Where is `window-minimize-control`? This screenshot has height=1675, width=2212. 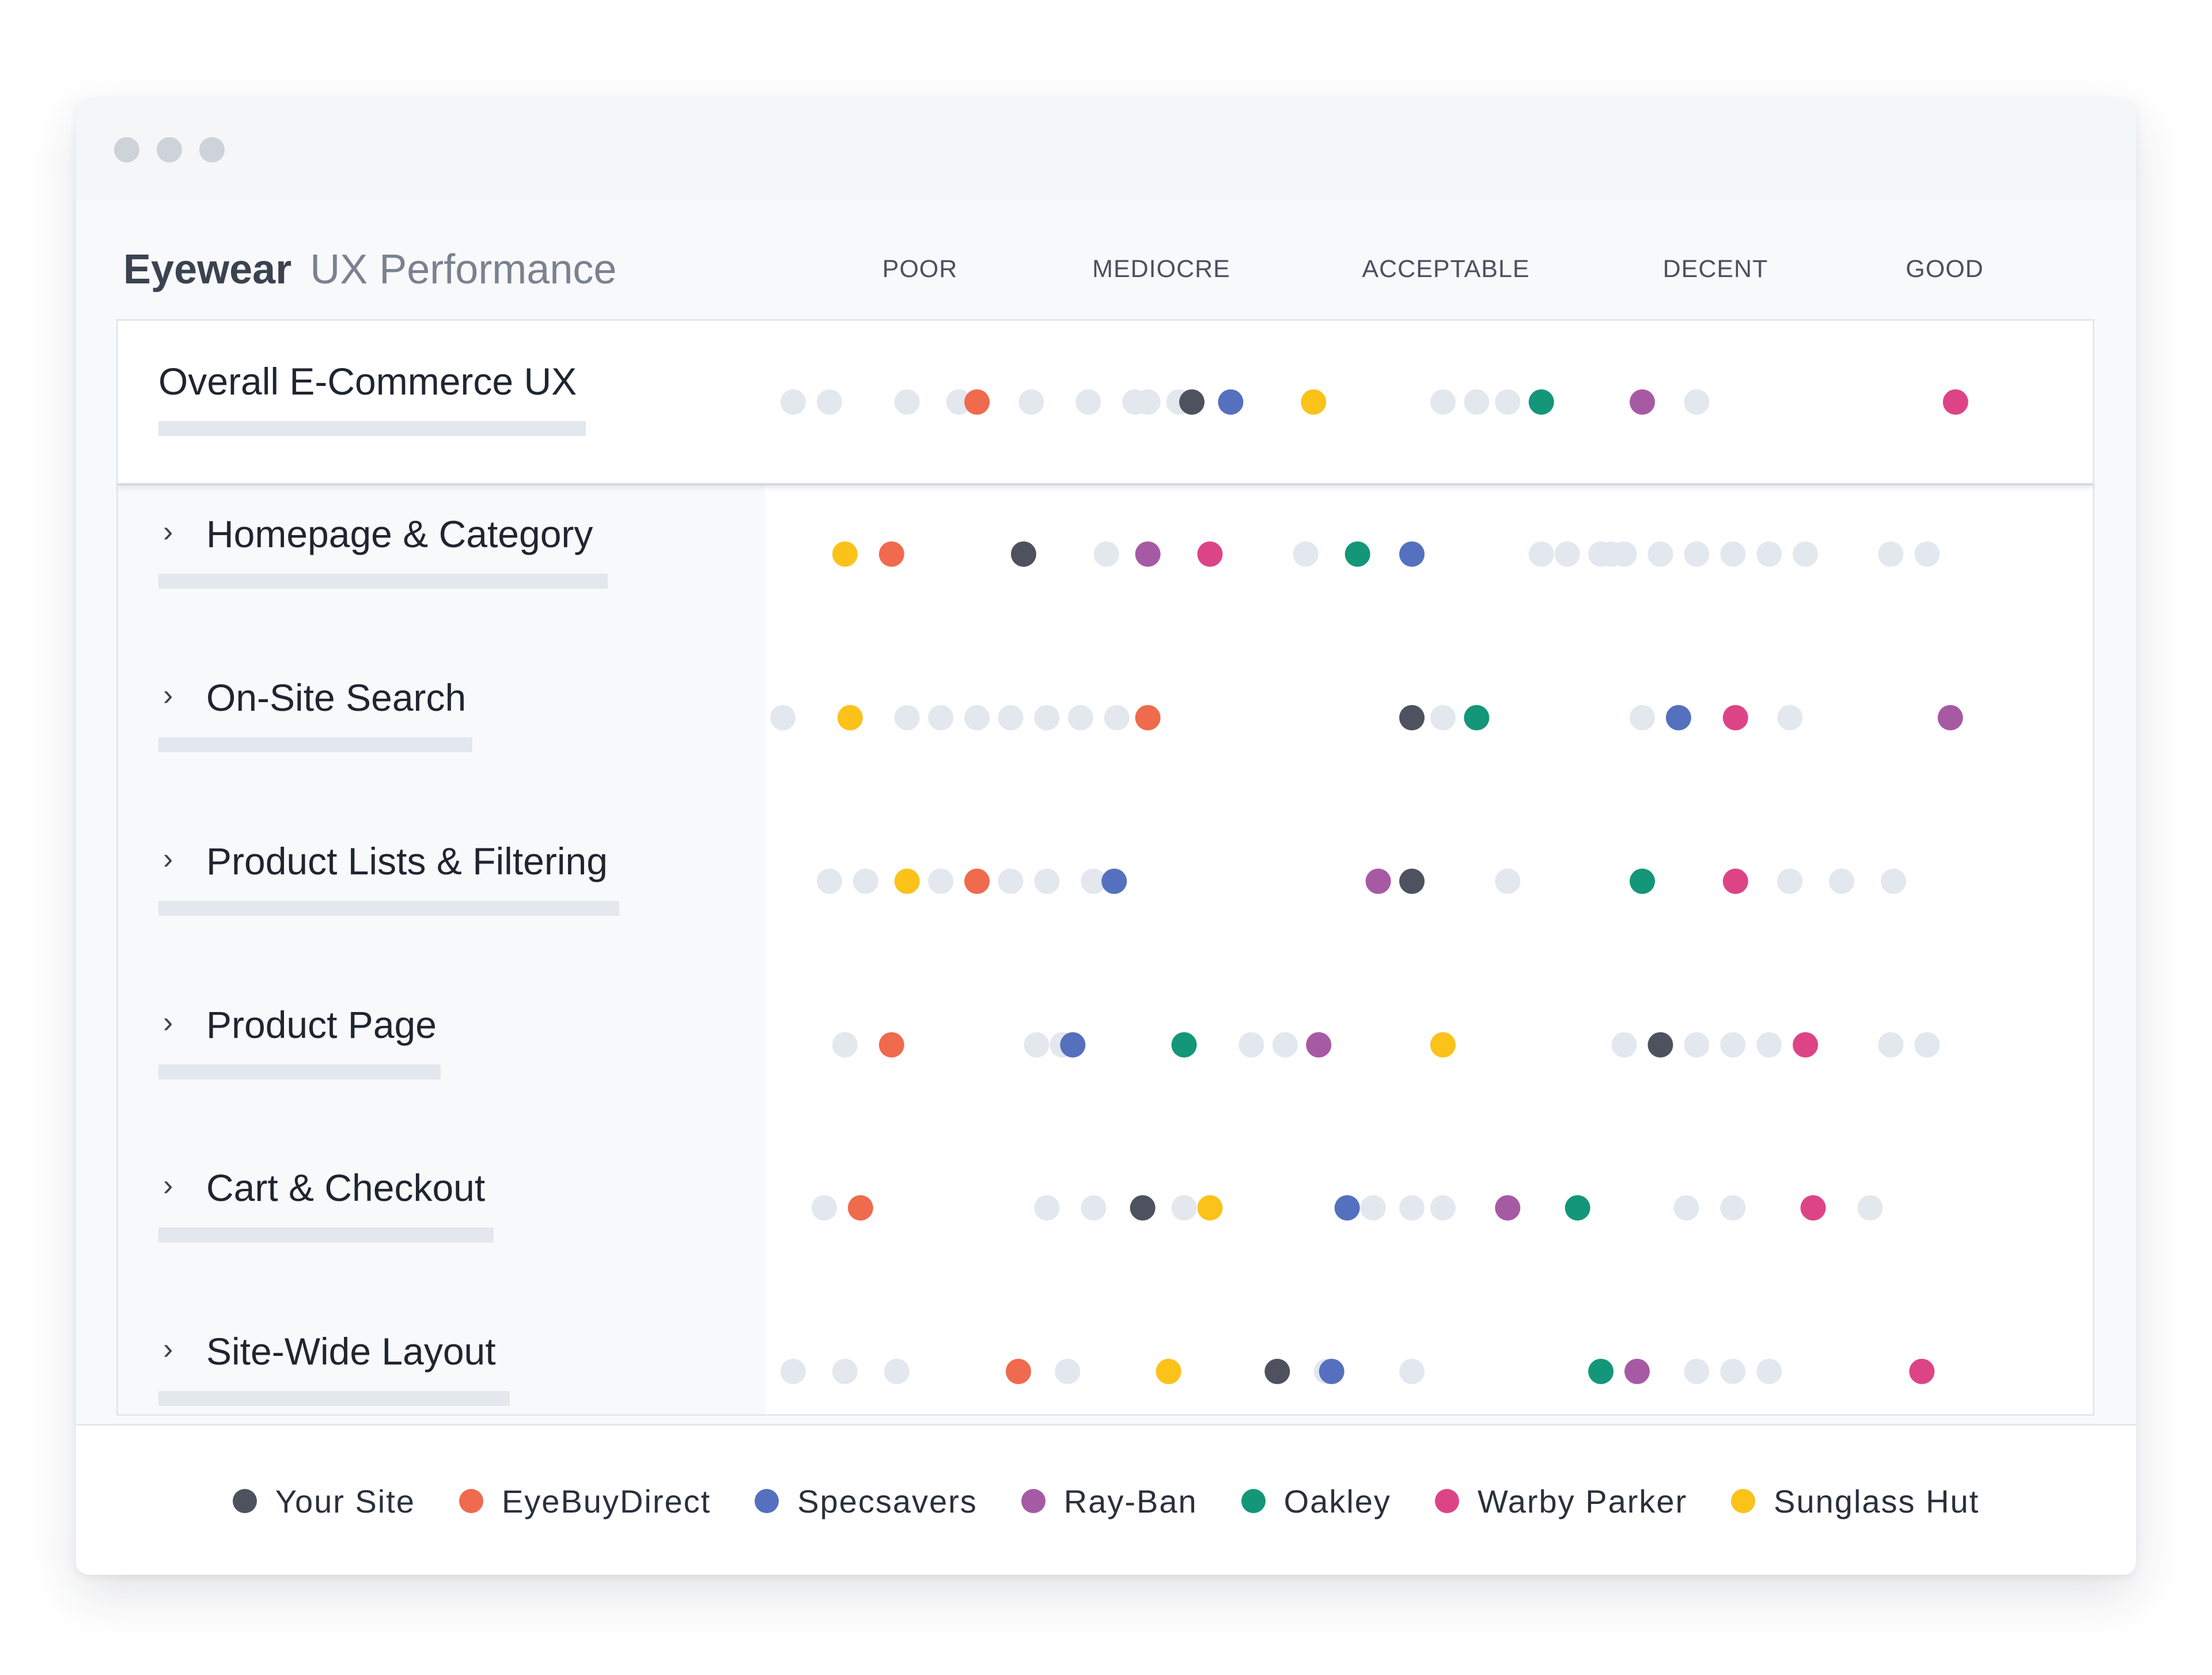 window-minimize-control is located at coordinates (169, 149).